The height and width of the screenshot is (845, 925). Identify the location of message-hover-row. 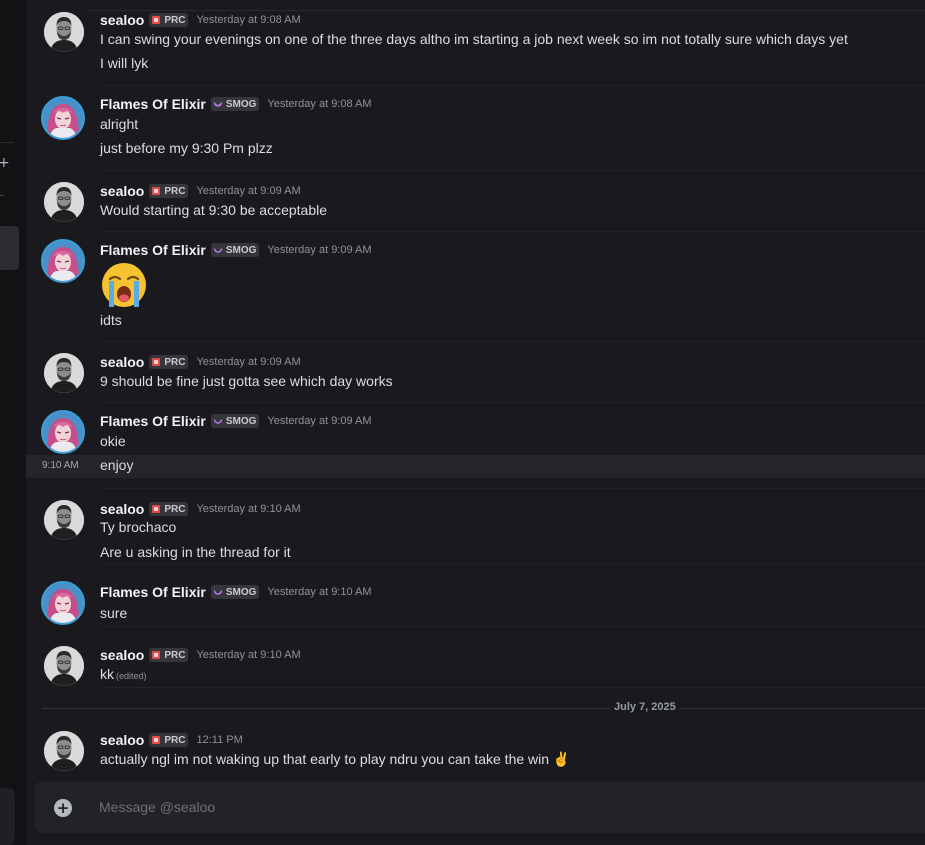
(475, 466).